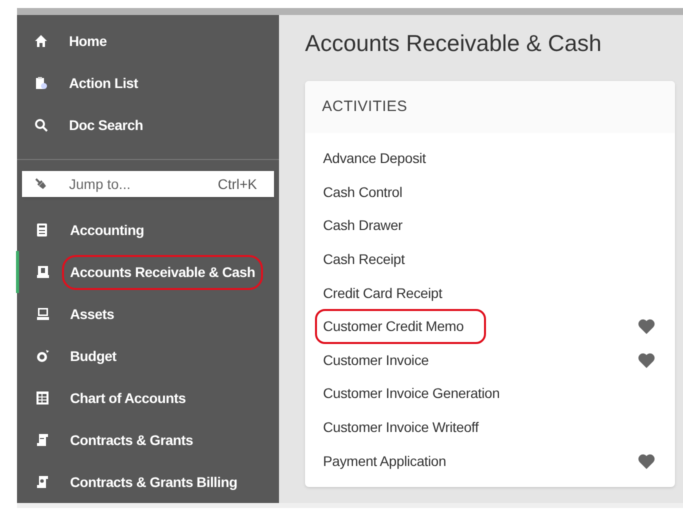  Describe the element at coordinates (42, 398) in the screenshot. I see `table-icon` at that location.